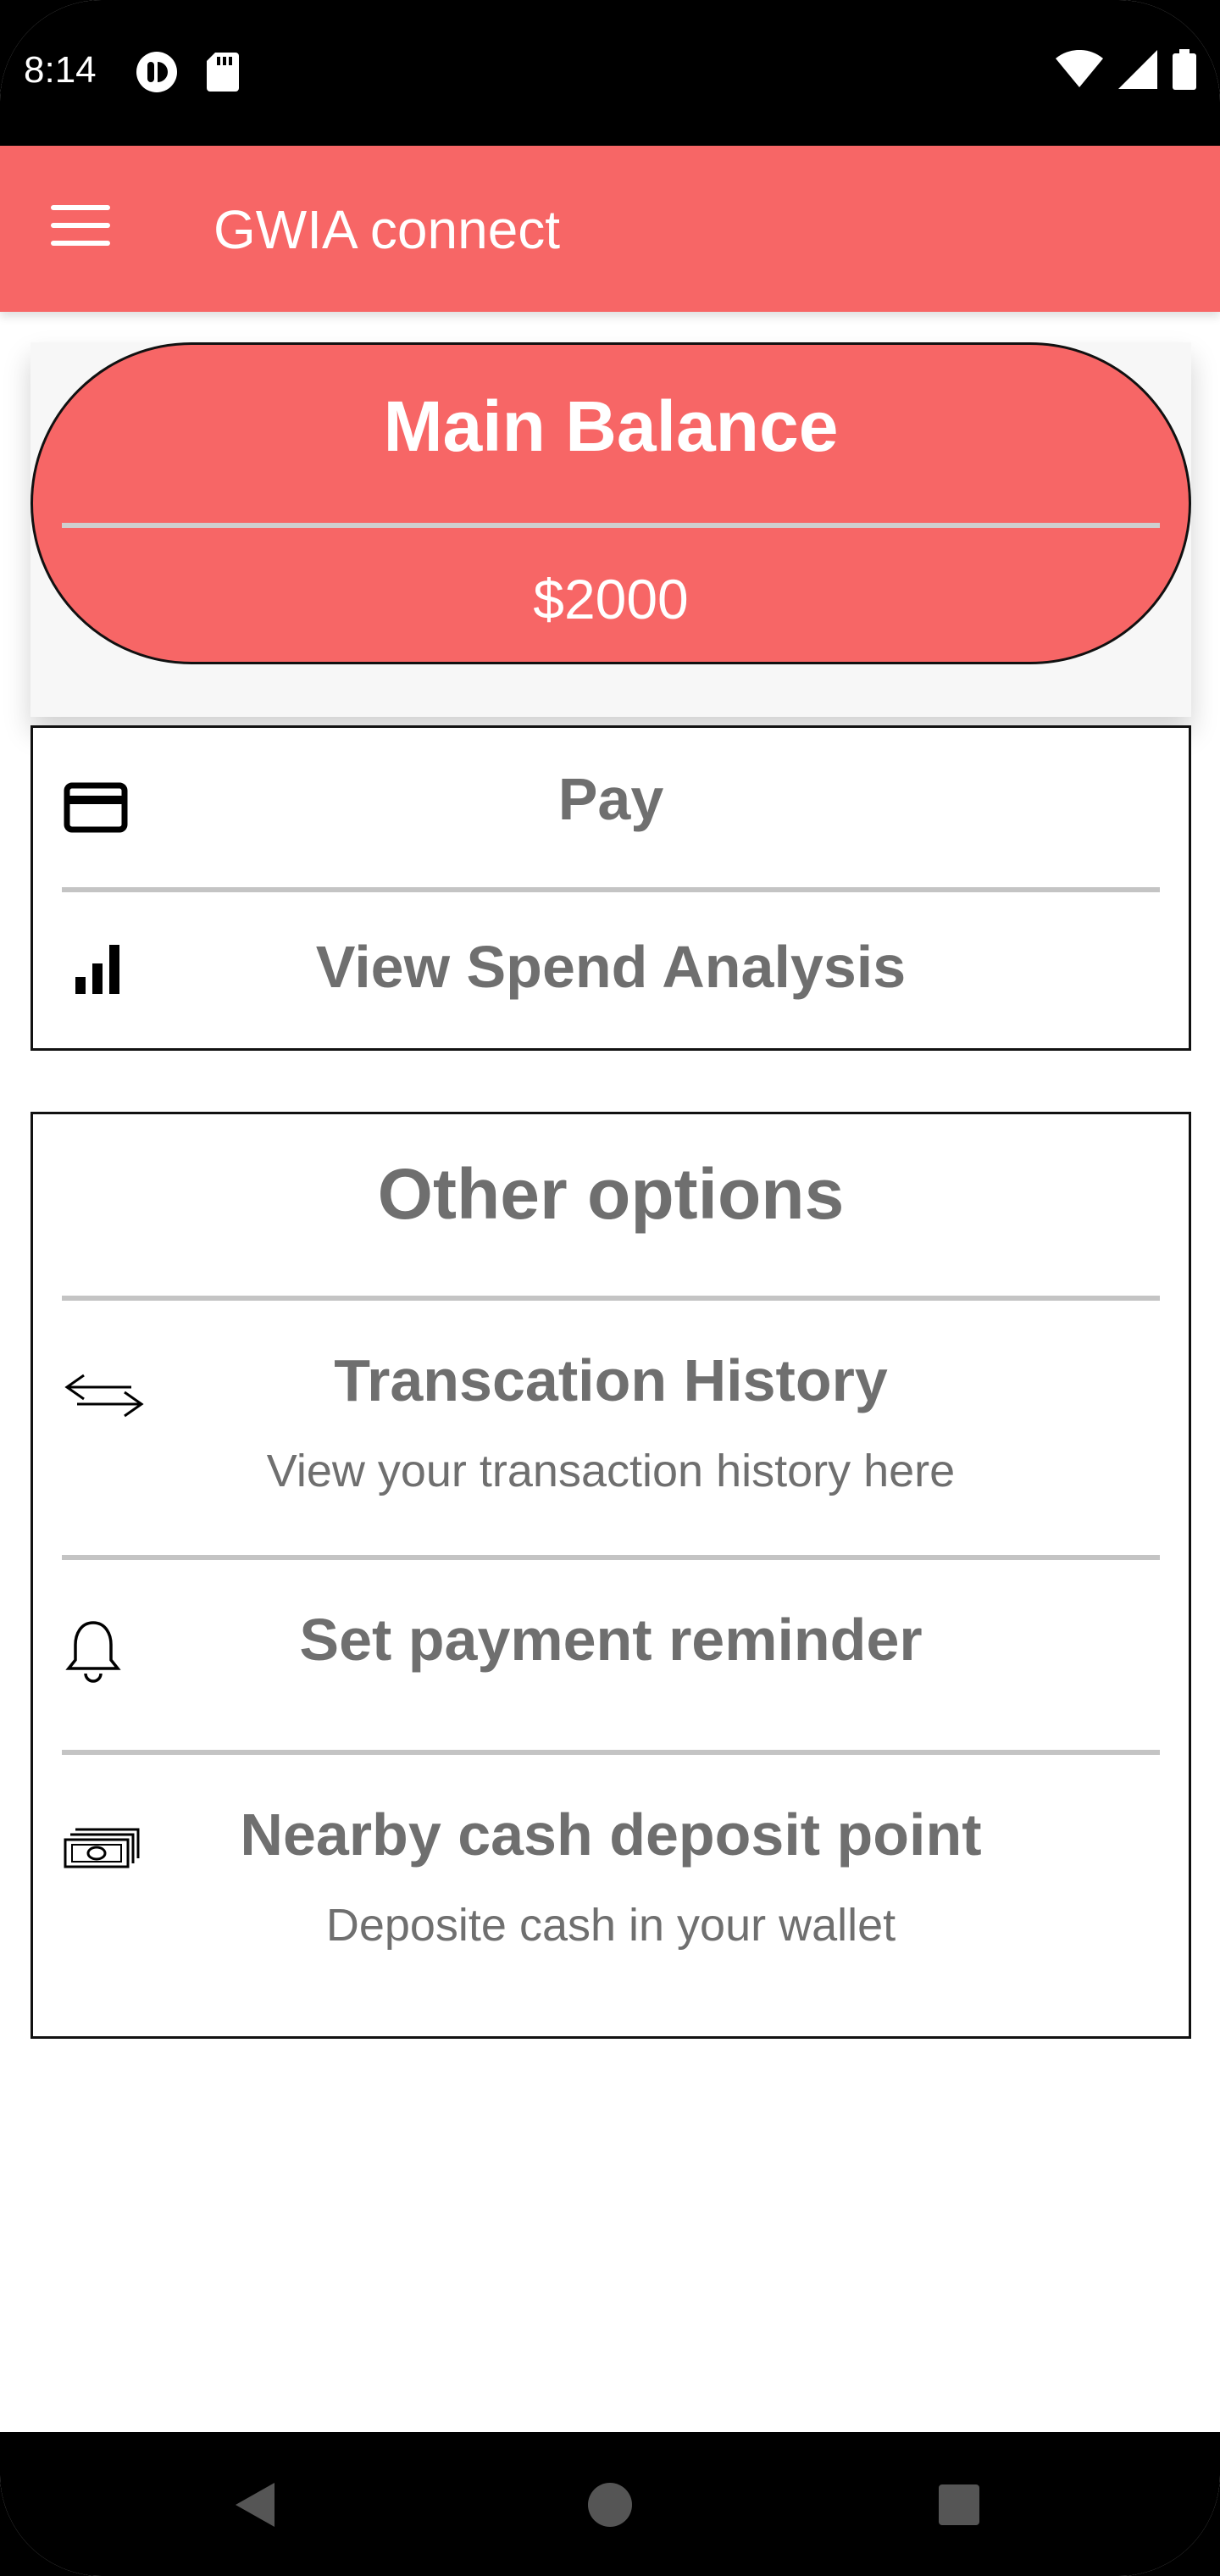 This screenshot has width=1220, height=2576. What do you see at coordinates (80, 229) in the screenshot?
I see `hamburger-menu-icon` at bounding box center [80, 229].